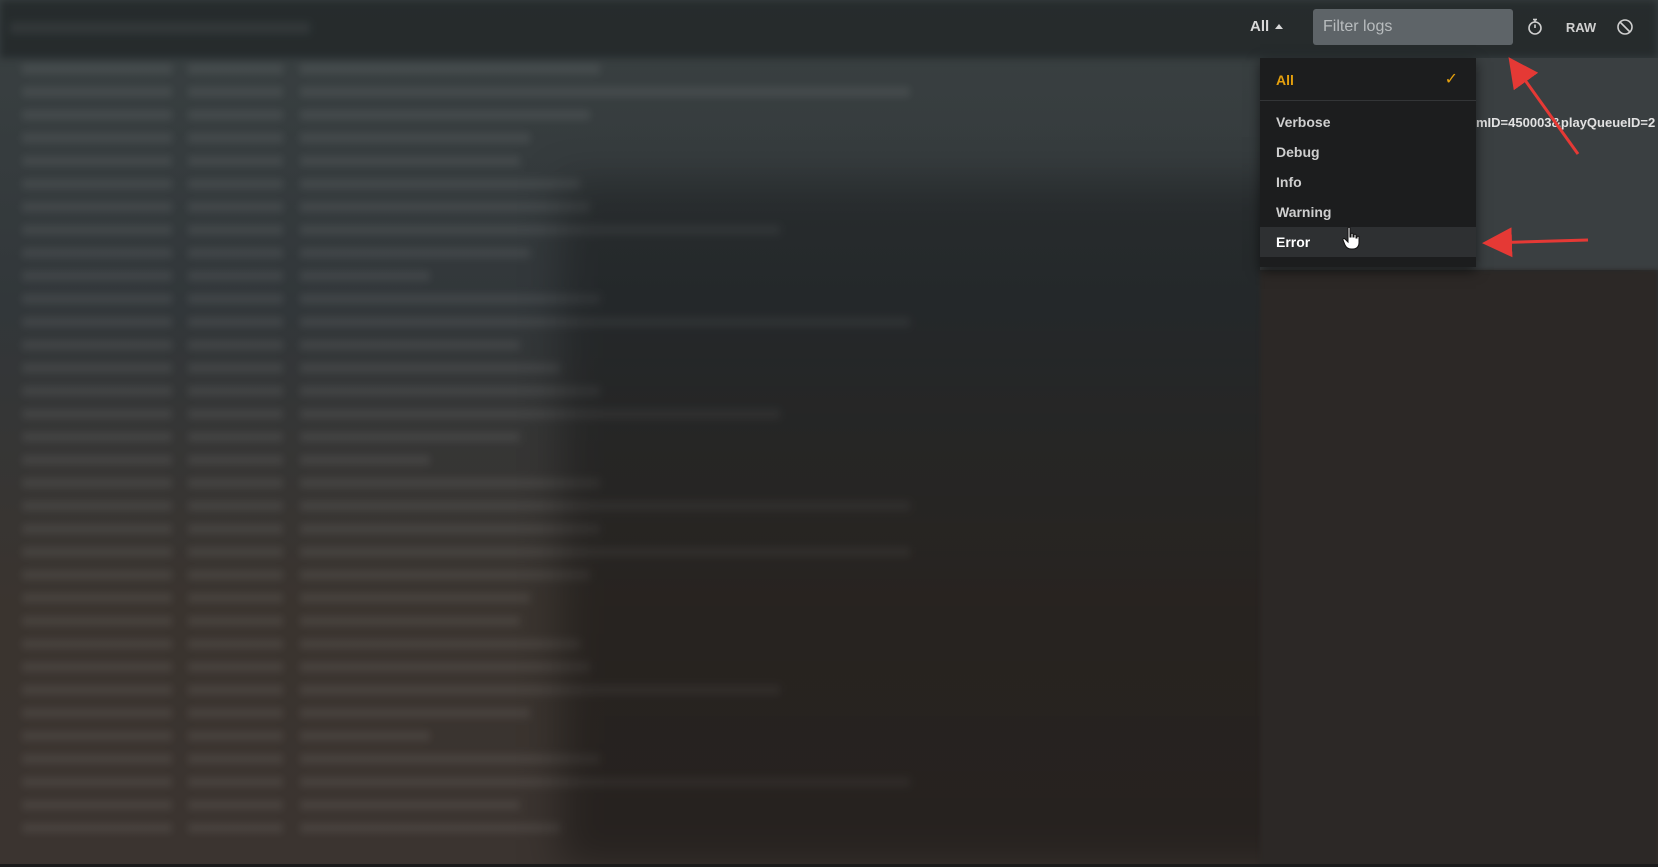 The height and width of the screenshot is (867, 1658). I want to click on log-level-selector: All, so click(1267, 26).